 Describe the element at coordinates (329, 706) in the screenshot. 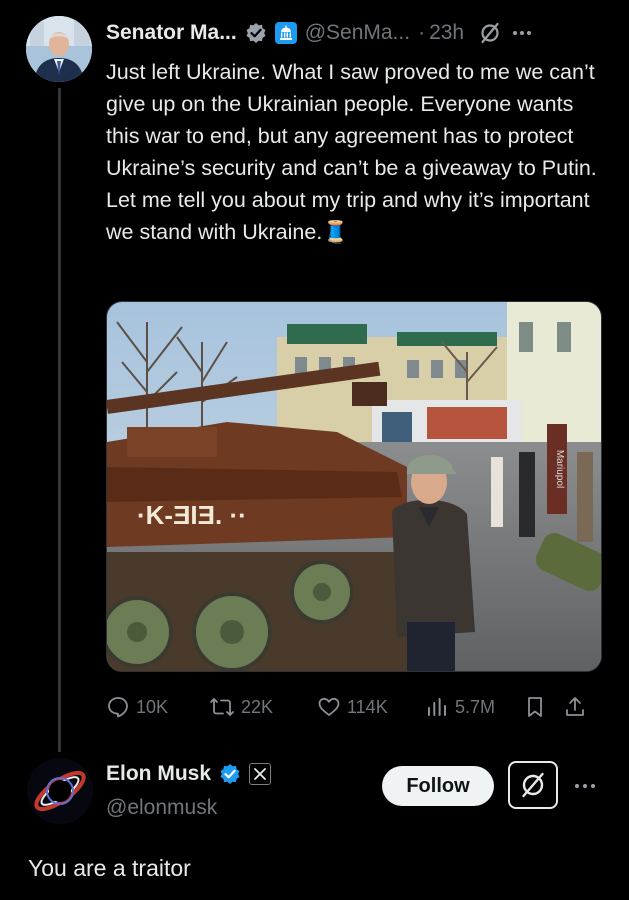

I see `heart-icon` at that location.